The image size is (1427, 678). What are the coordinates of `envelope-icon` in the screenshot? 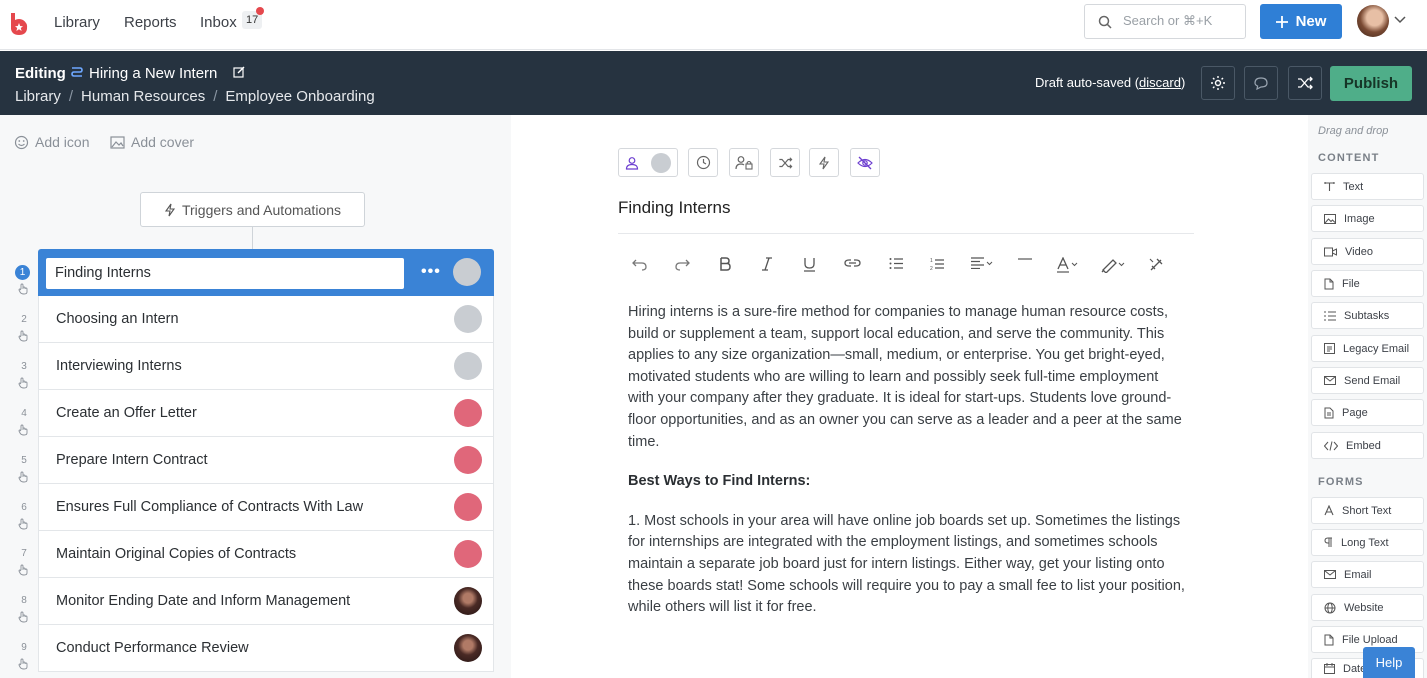 It's located at (1330, 574).